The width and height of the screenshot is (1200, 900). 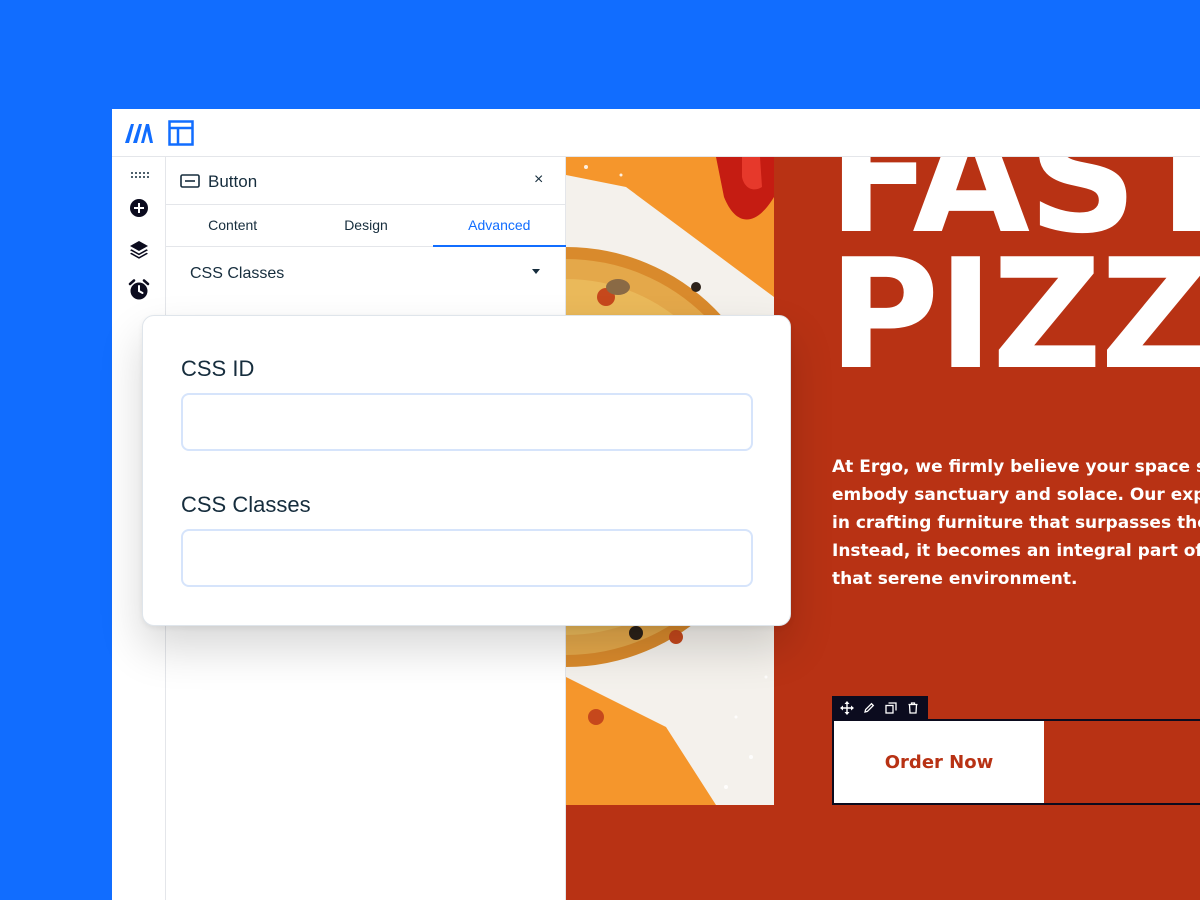 What do you see at coordinates (139, 208) in the screenshot?
I see `add-icon` at bounding box center [139, 208].